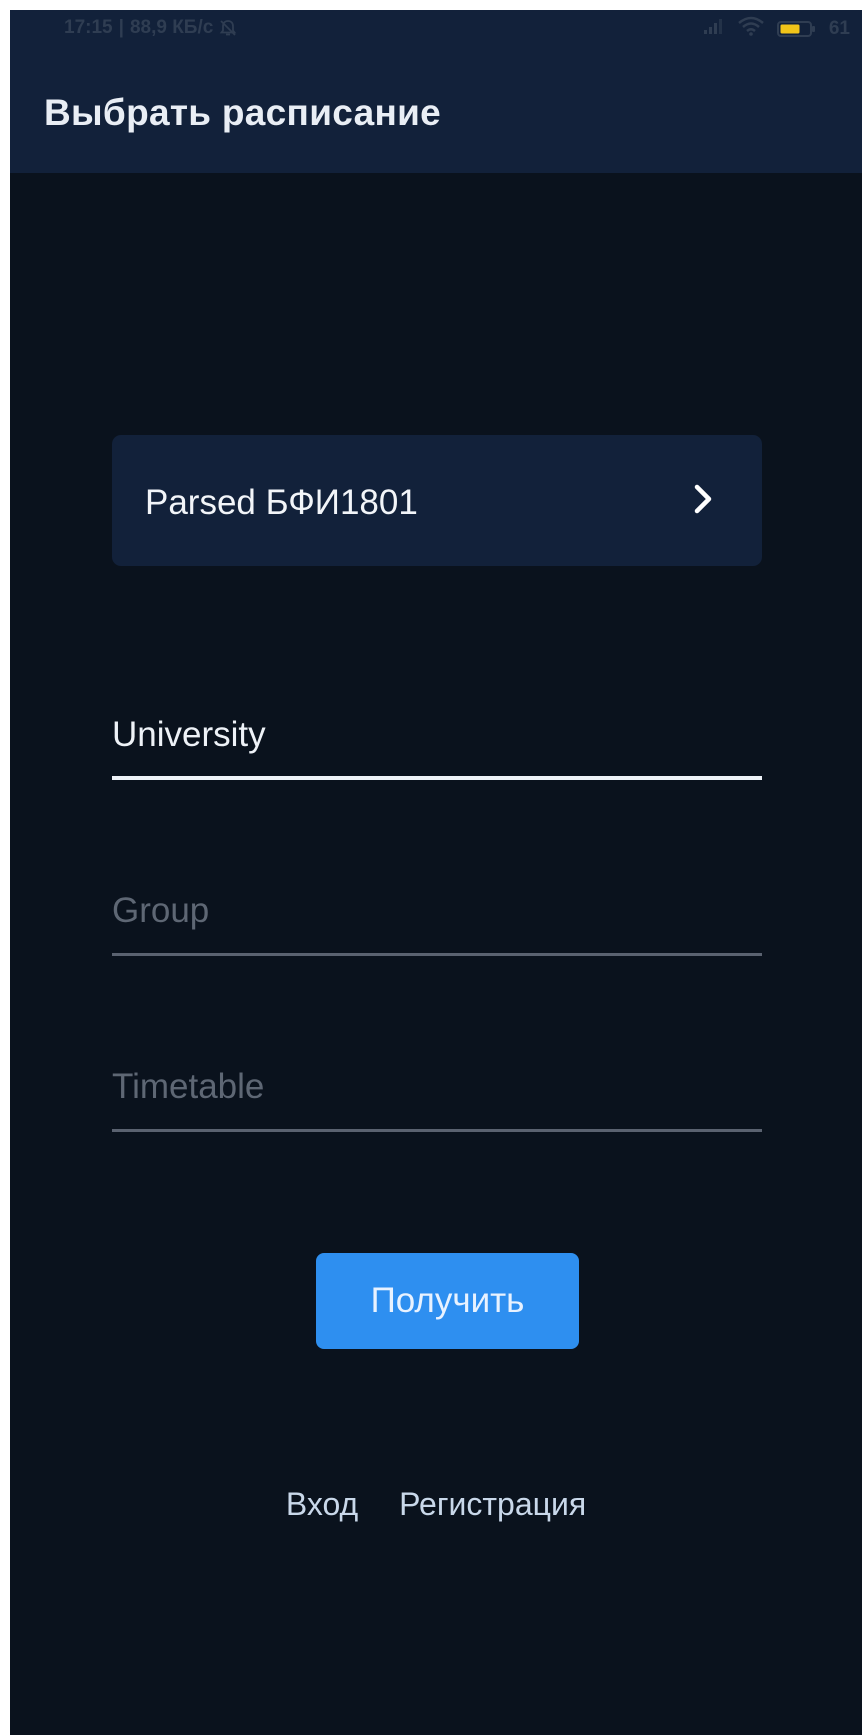  Describe the element at coordinates (437, 1087) in the screenshot. I see `timetable-input` at that location.